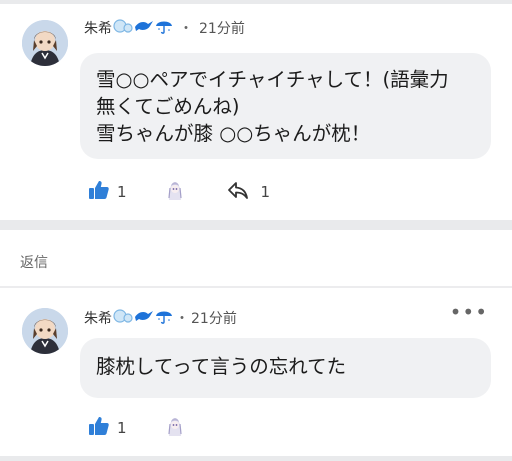 This screenshot has height=461, width=512. Describe the element at coordinates (256, 458) in the screenshot. I see `bottom-divider` at that location.